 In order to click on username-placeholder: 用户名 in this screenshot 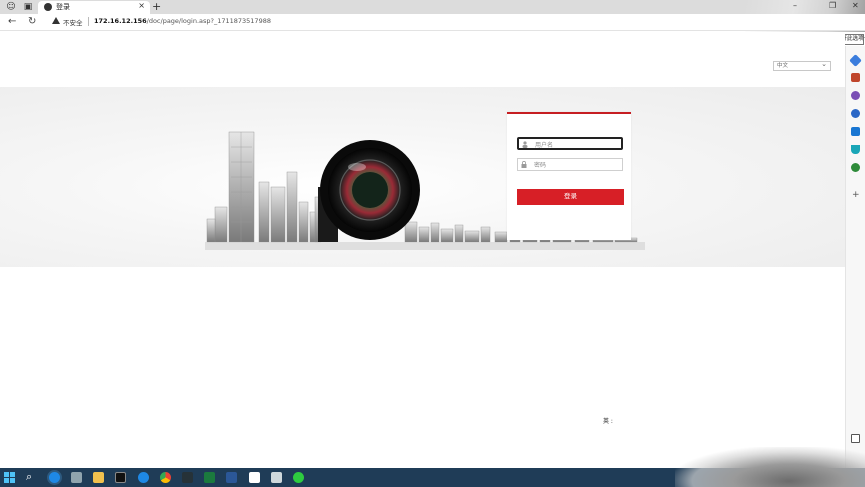, I will do `click(544, 145)`.